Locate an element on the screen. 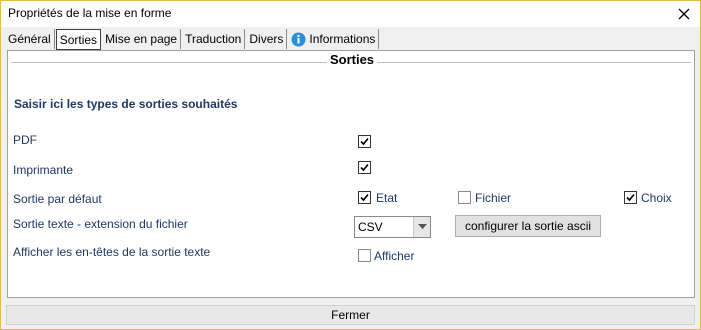 Image resolution: width=701 pixels, height=330 pixels. tab-label: Sorties is located at coordinates (78, 39).